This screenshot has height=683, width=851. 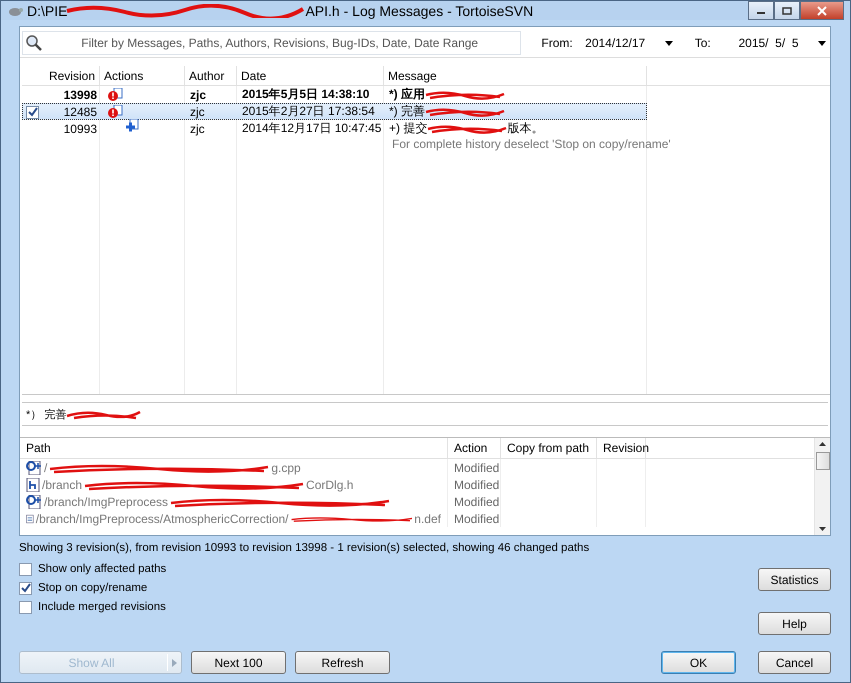 I want to click on date-text: 2015年5月5日 14:38:10, so click(x=305, y=94).